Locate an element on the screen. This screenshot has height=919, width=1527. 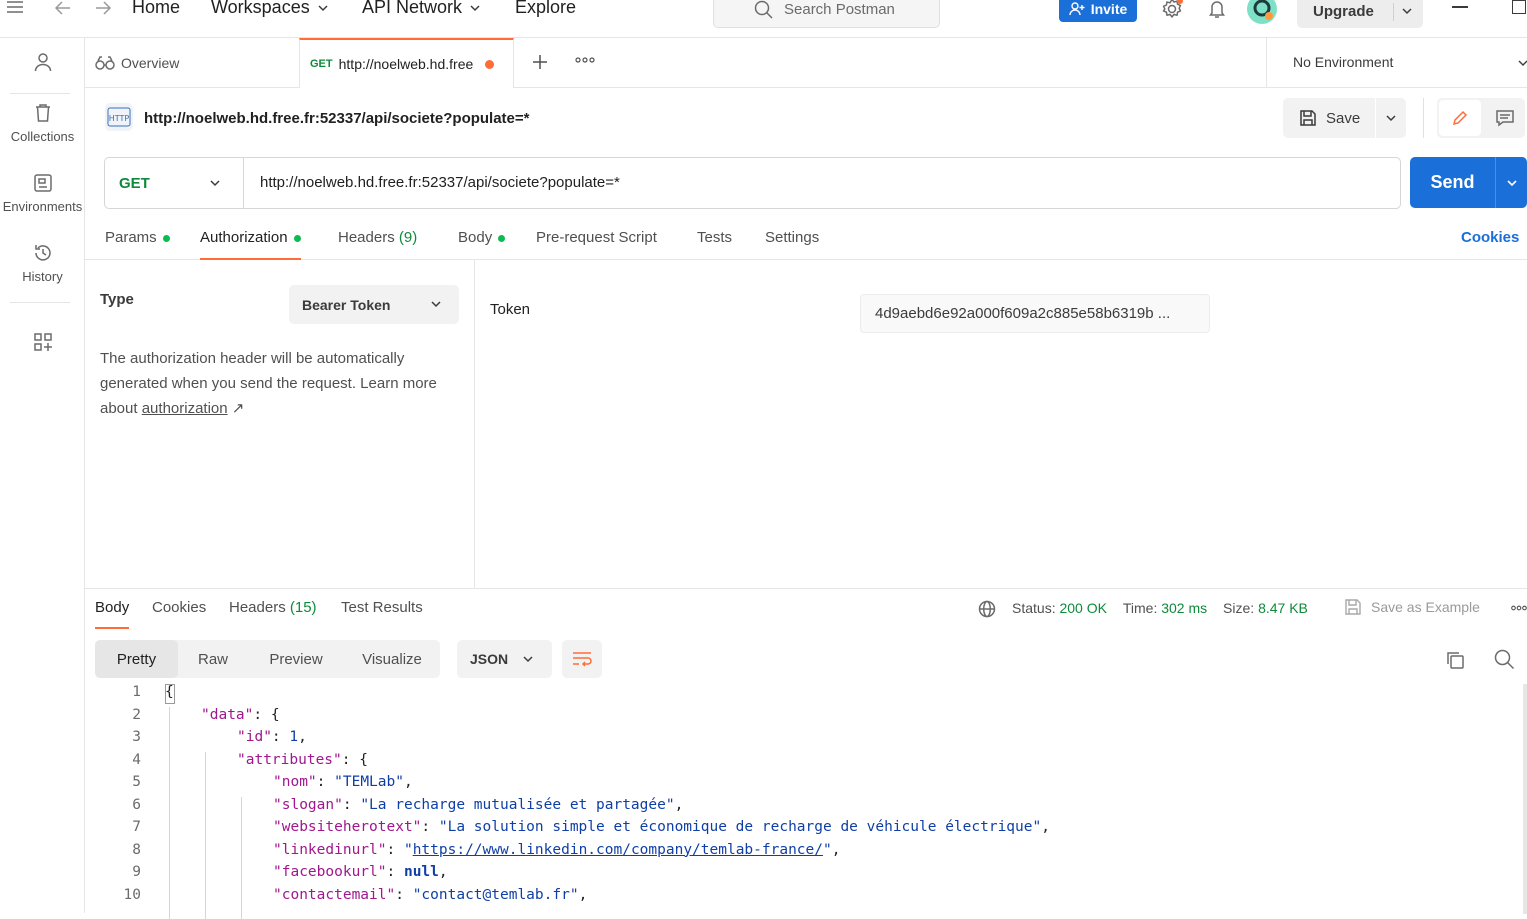
tab-overview-label: Overview is located at coordinates (150, 63).